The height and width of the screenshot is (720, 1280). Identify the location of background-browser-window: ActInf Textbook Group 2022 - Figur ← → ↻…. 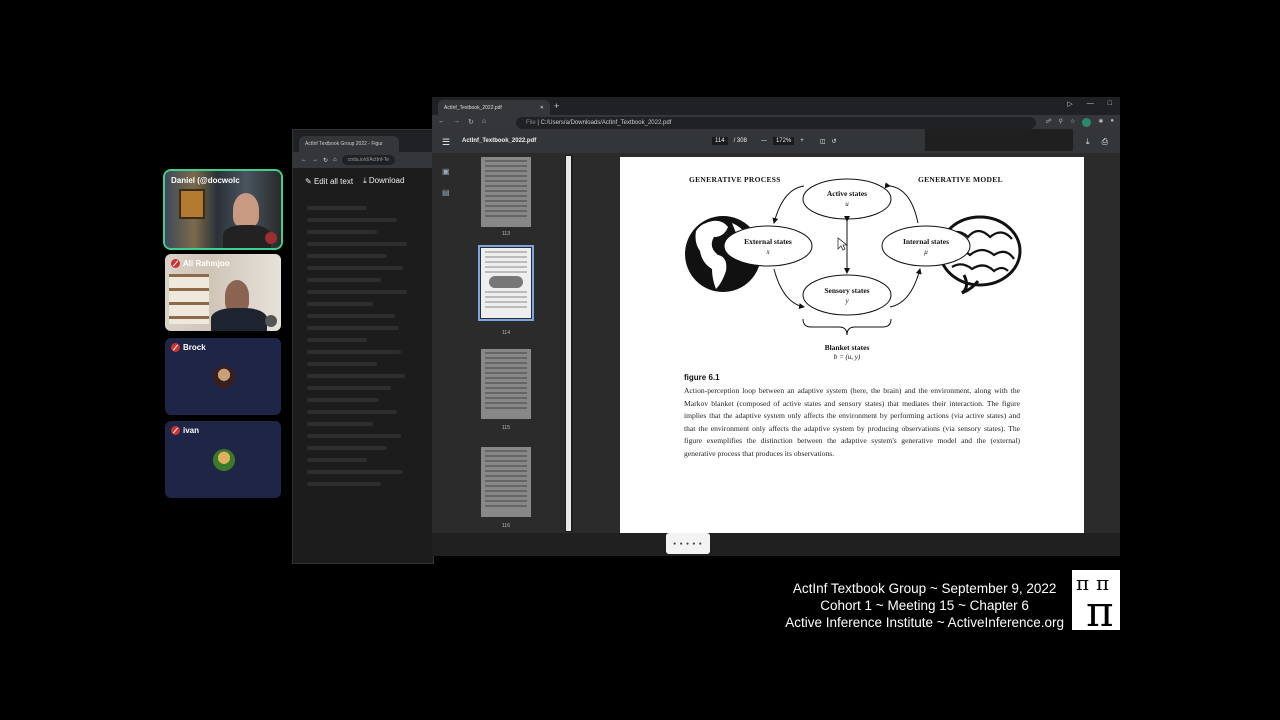
(363, 346).